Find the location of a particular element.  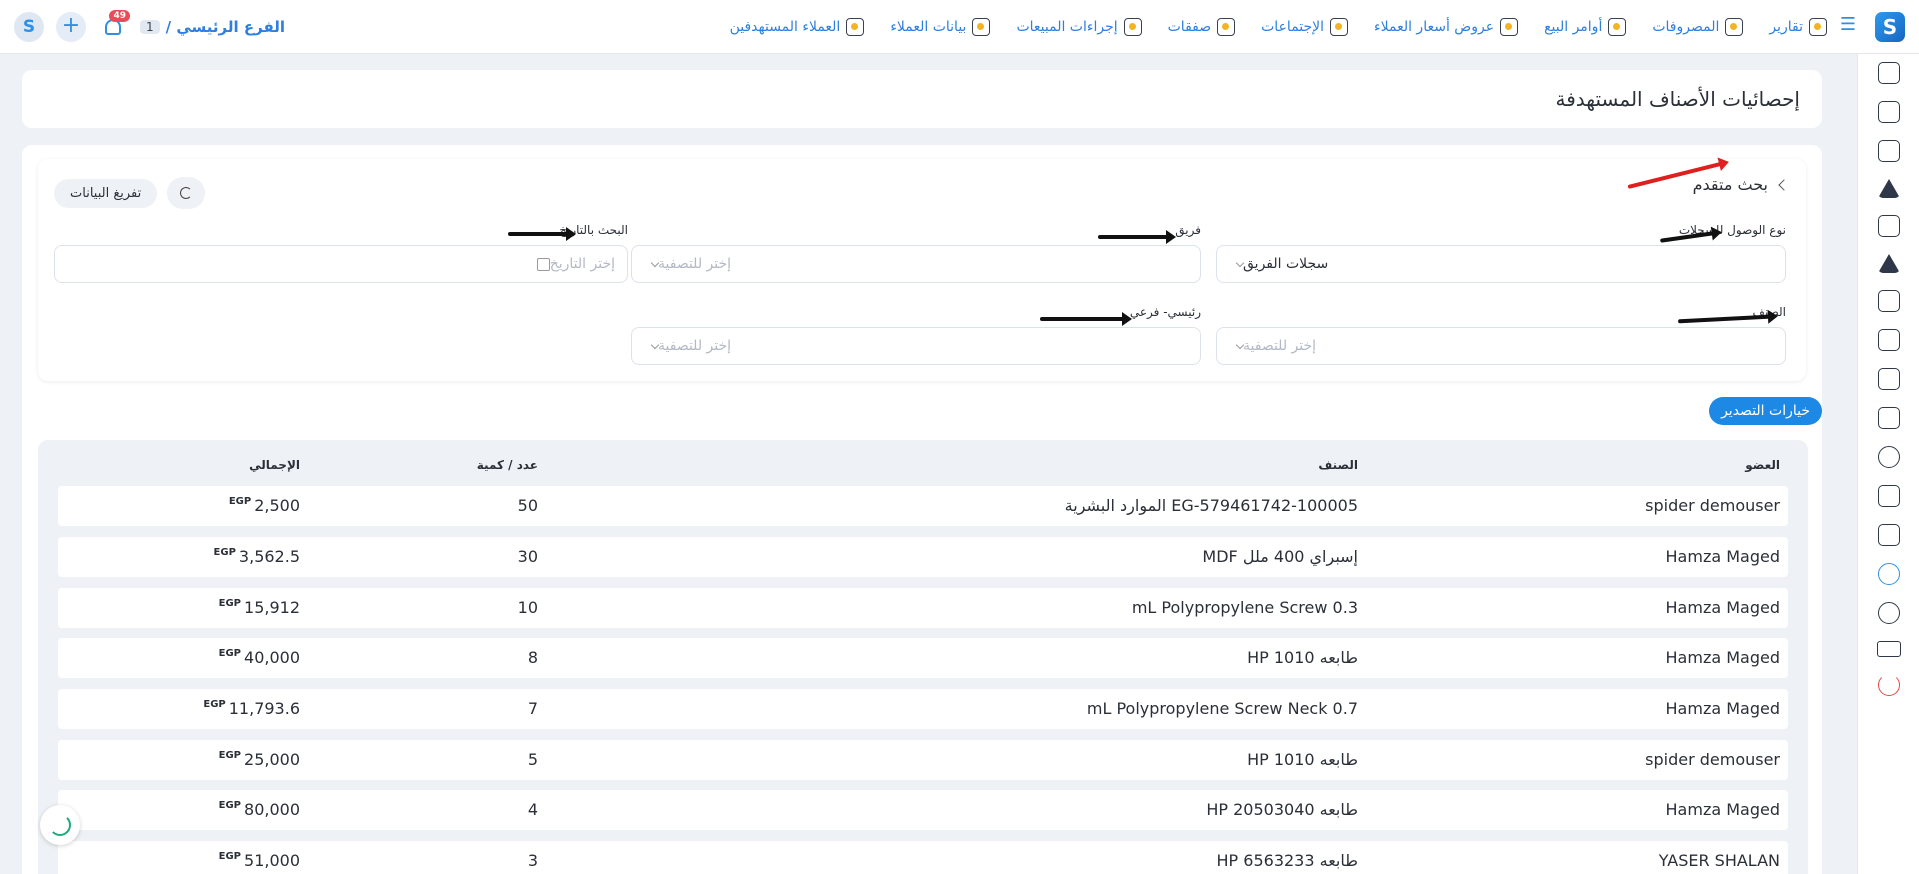

th-qty: عدد / كمية is located at coordinates (507, 465).